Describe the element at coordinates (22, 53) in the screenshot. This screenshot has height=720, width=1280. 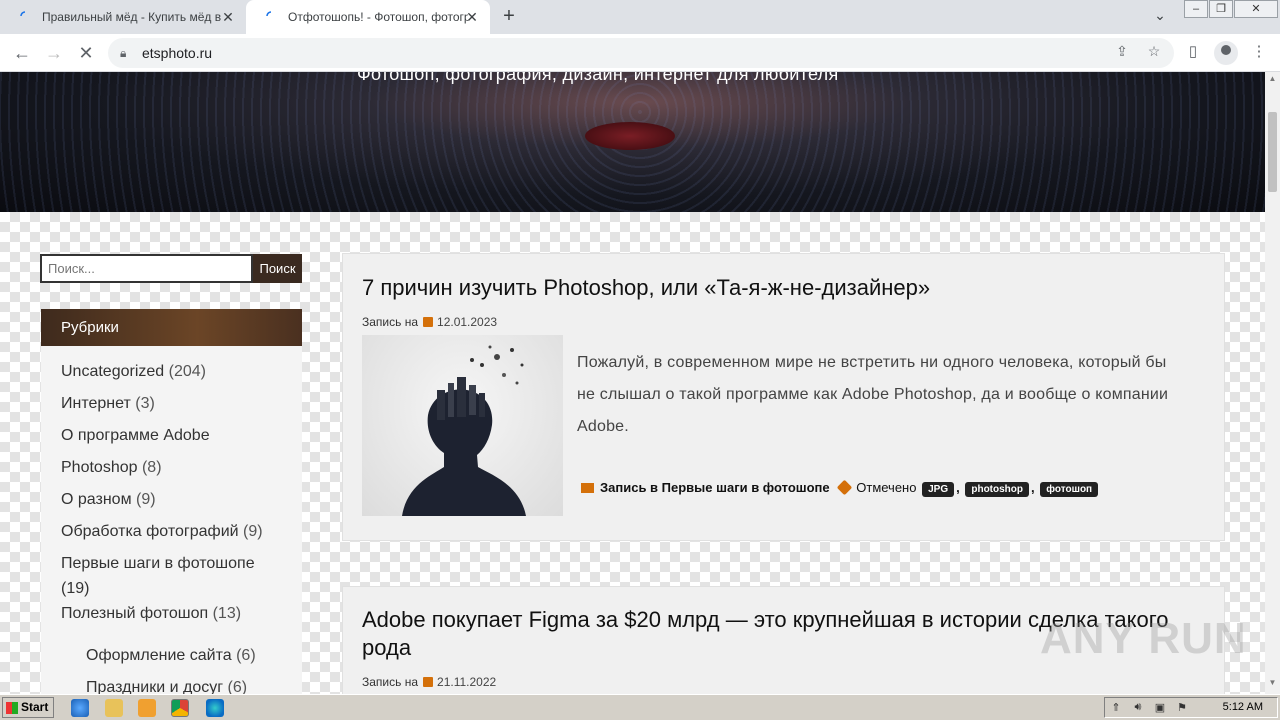
I see `back-button: ←` at that location.